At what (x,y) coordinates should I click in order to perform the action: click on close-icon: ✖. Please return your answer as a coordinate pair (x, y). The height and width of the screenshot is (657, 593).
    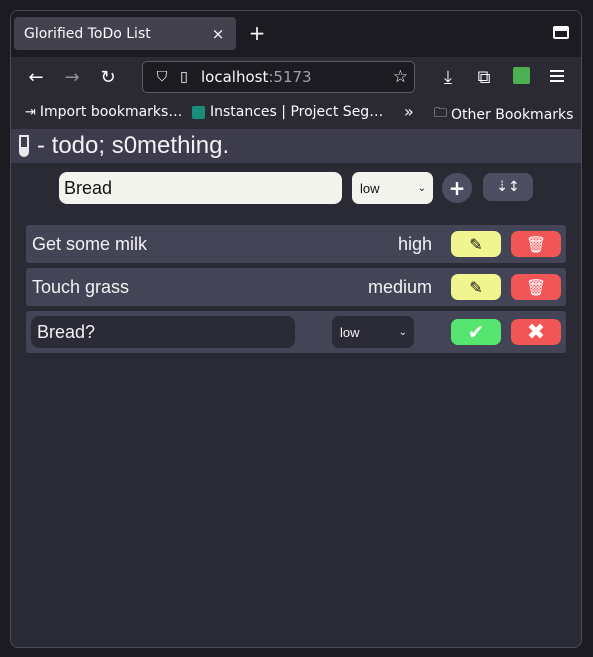
    Looking at the image, I should click on (536, 332).